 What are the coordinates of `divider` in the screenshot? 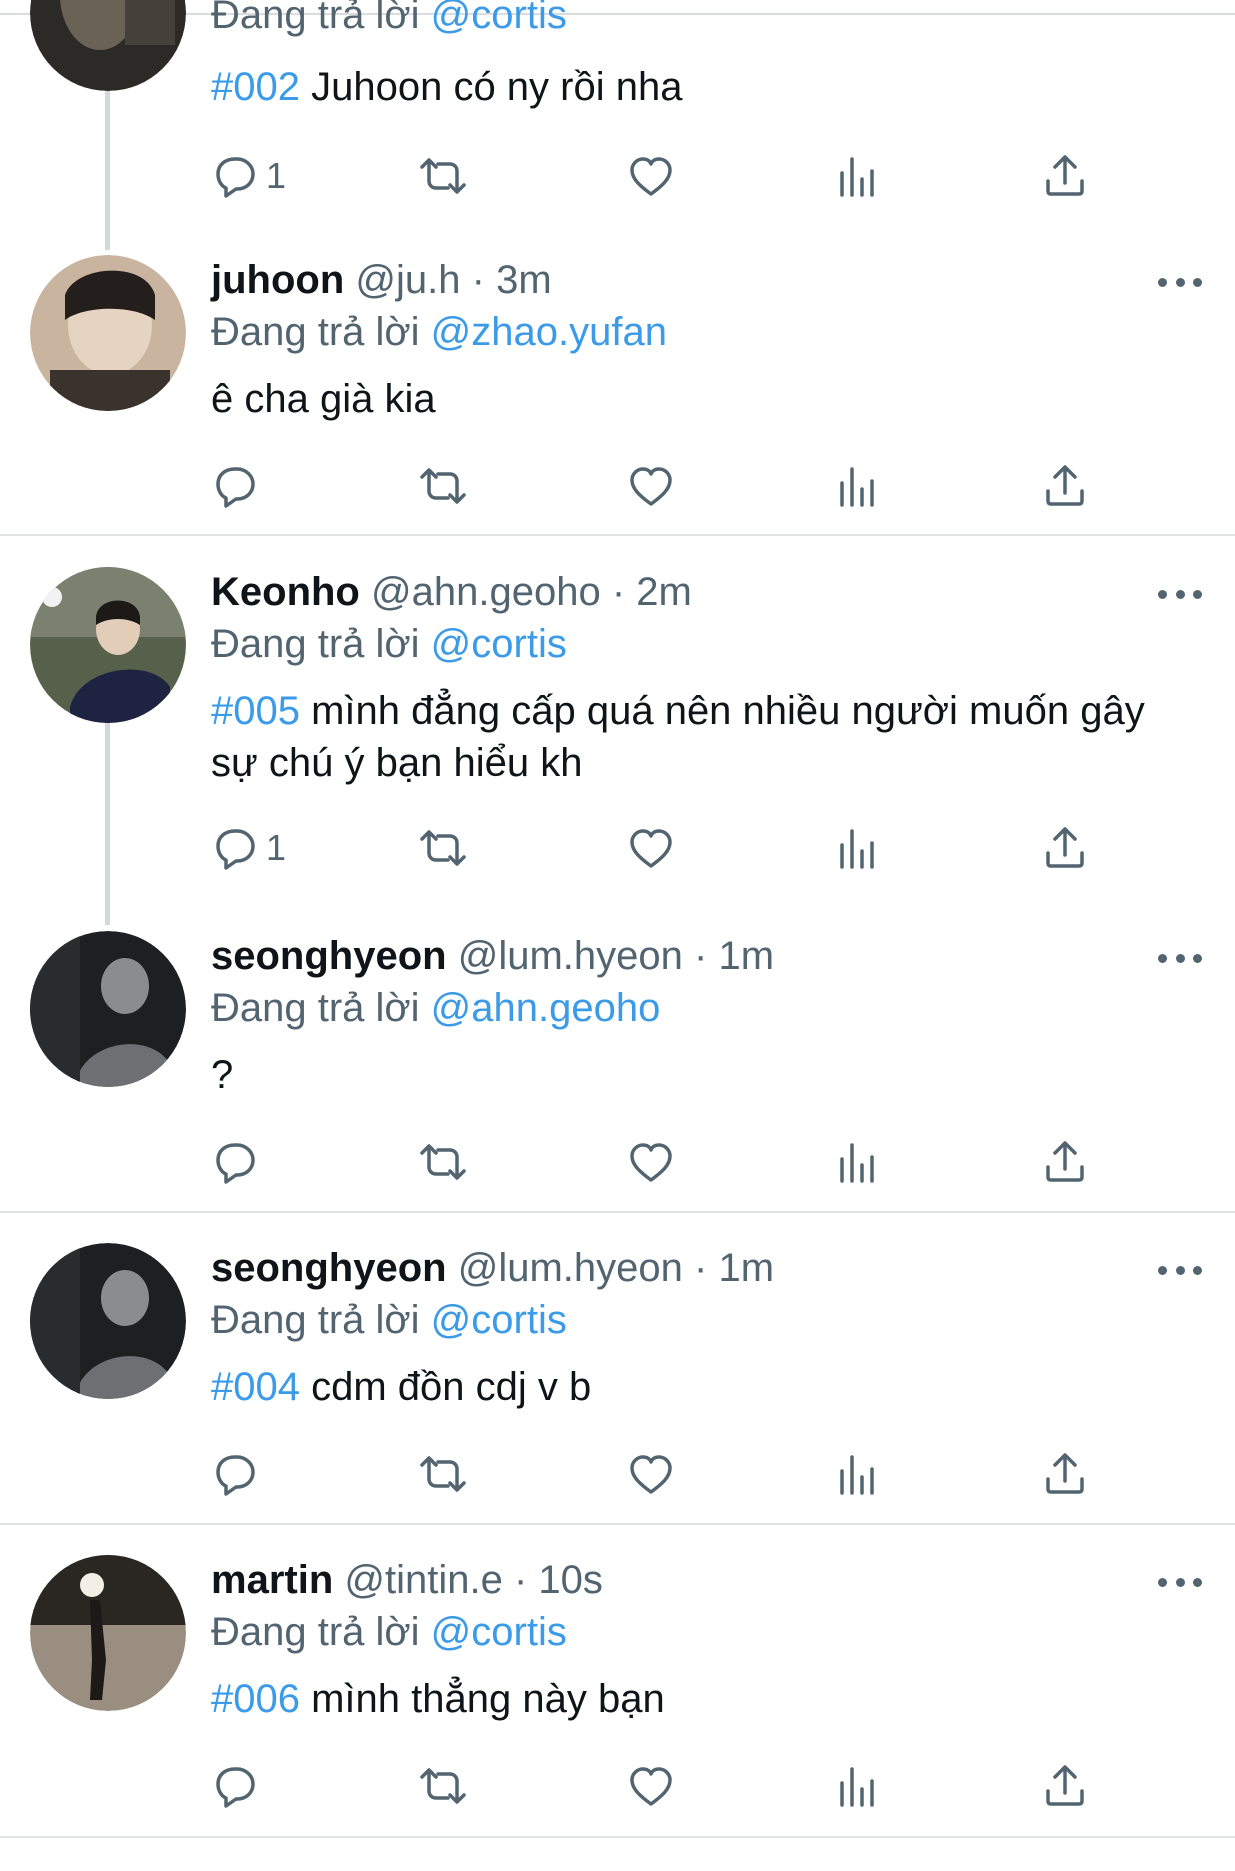 It's located at (617, 535).